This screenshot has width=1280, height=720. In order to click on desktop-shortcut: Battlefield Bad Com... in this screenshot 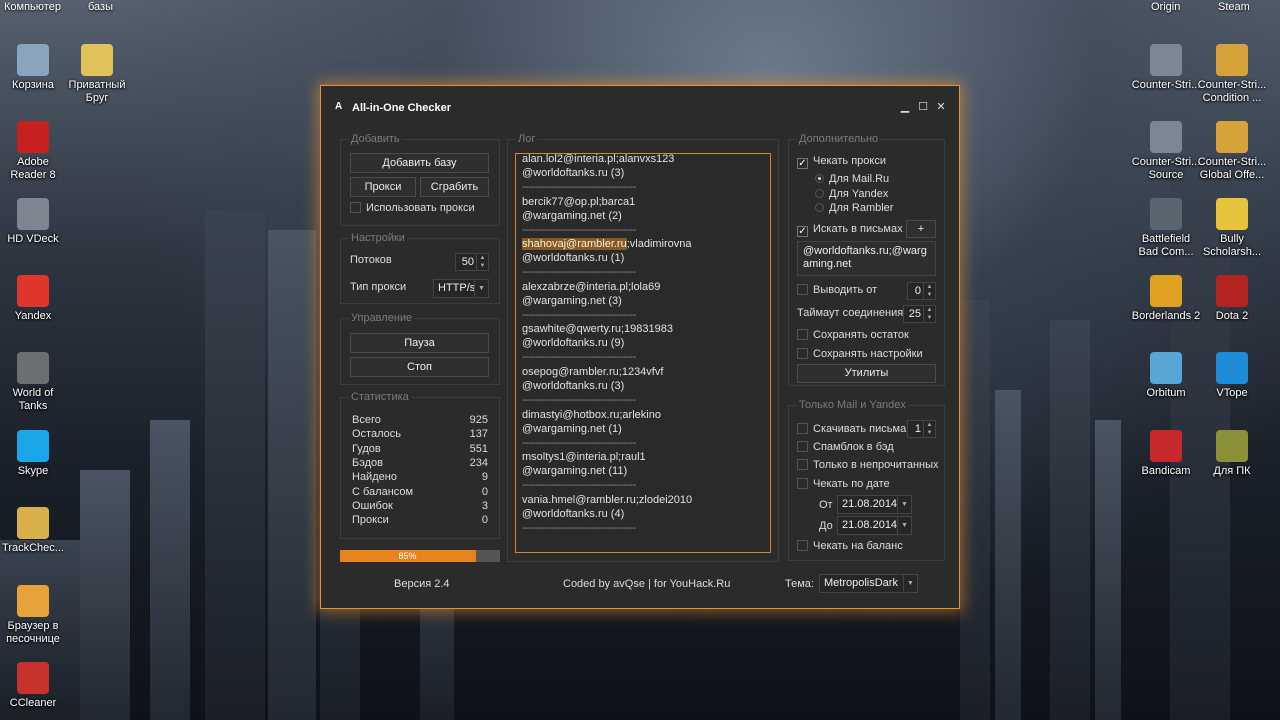, I will do `click(1166, 228)`.